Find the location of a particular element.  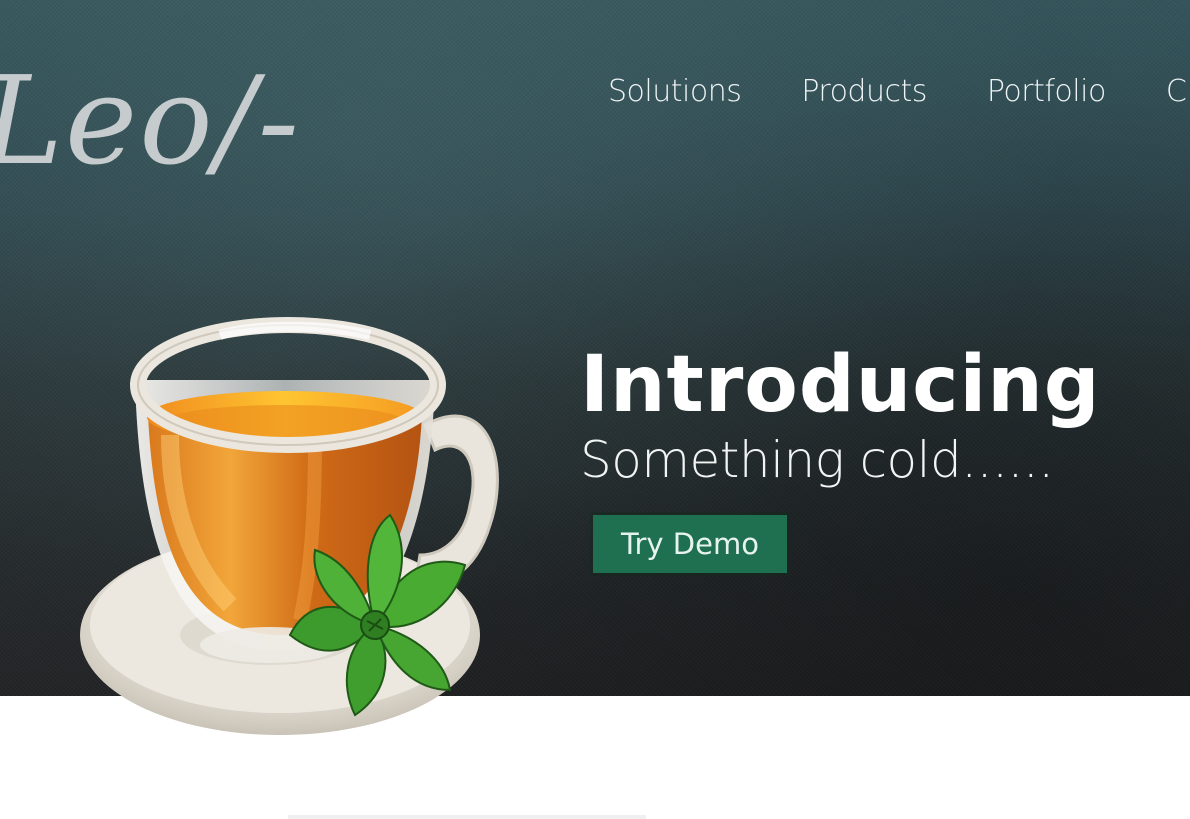

site-logo: Leo/- is located at coordinates (150, 121).